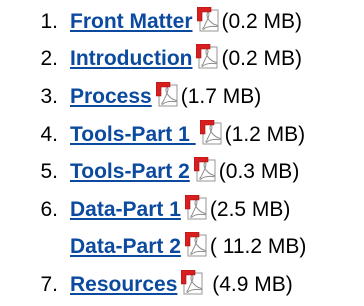 Image resolution: width=364 pixels, height=306 pixels. Describe the element at coordinates (182, 210) in the screenshot. I see `list-item: 6. Data-Part 1 (2.5 MB)` at that location.